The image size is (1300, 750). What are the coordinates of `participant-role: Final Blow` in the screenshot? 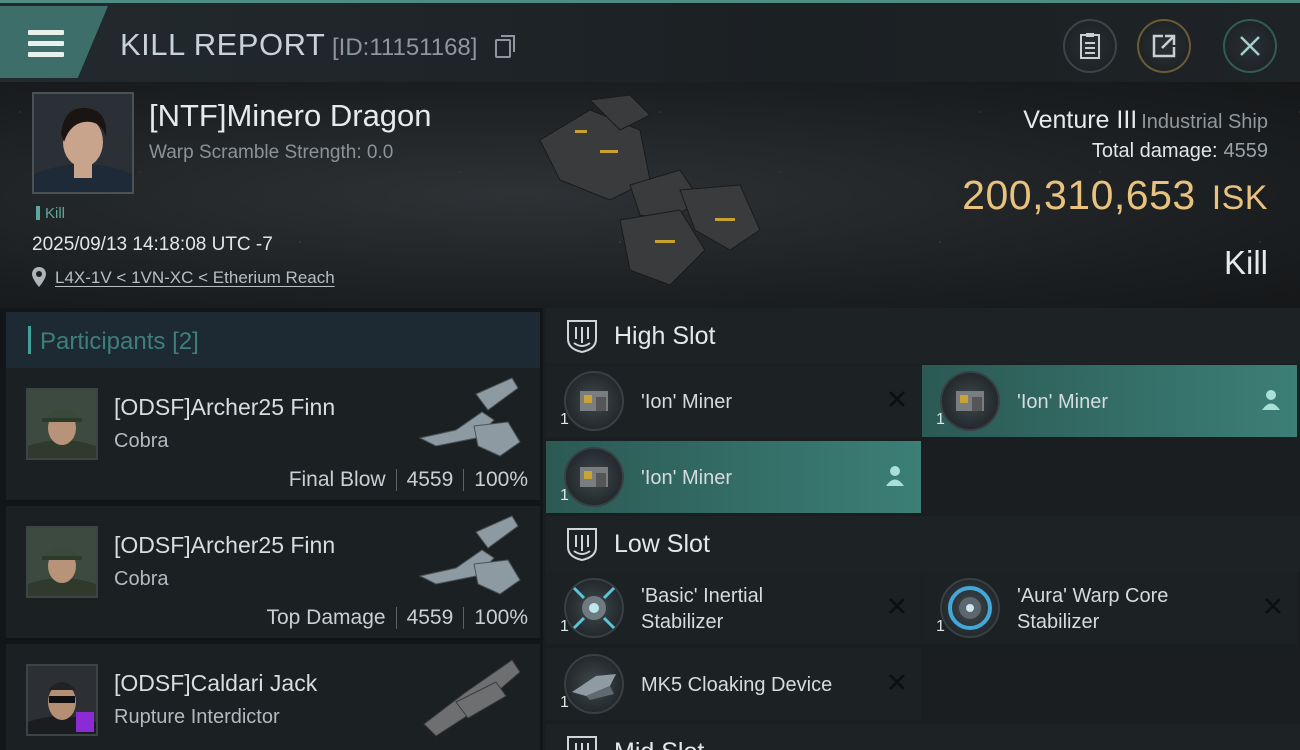 It's located at (337, 479).